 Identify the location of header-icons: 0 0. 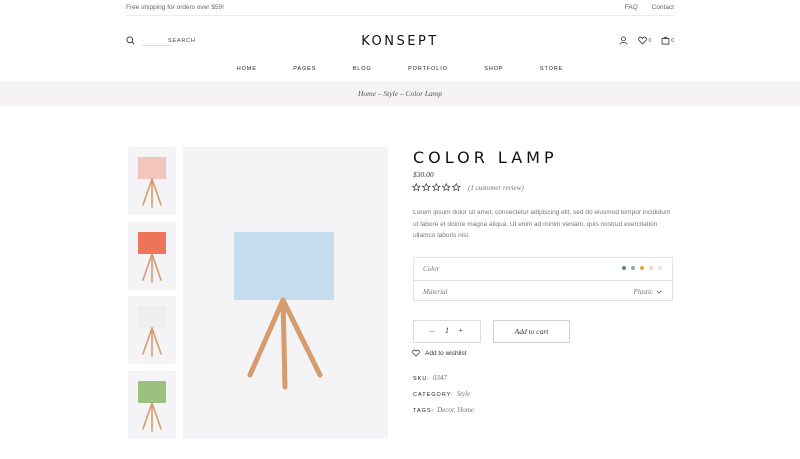
(646, 40).